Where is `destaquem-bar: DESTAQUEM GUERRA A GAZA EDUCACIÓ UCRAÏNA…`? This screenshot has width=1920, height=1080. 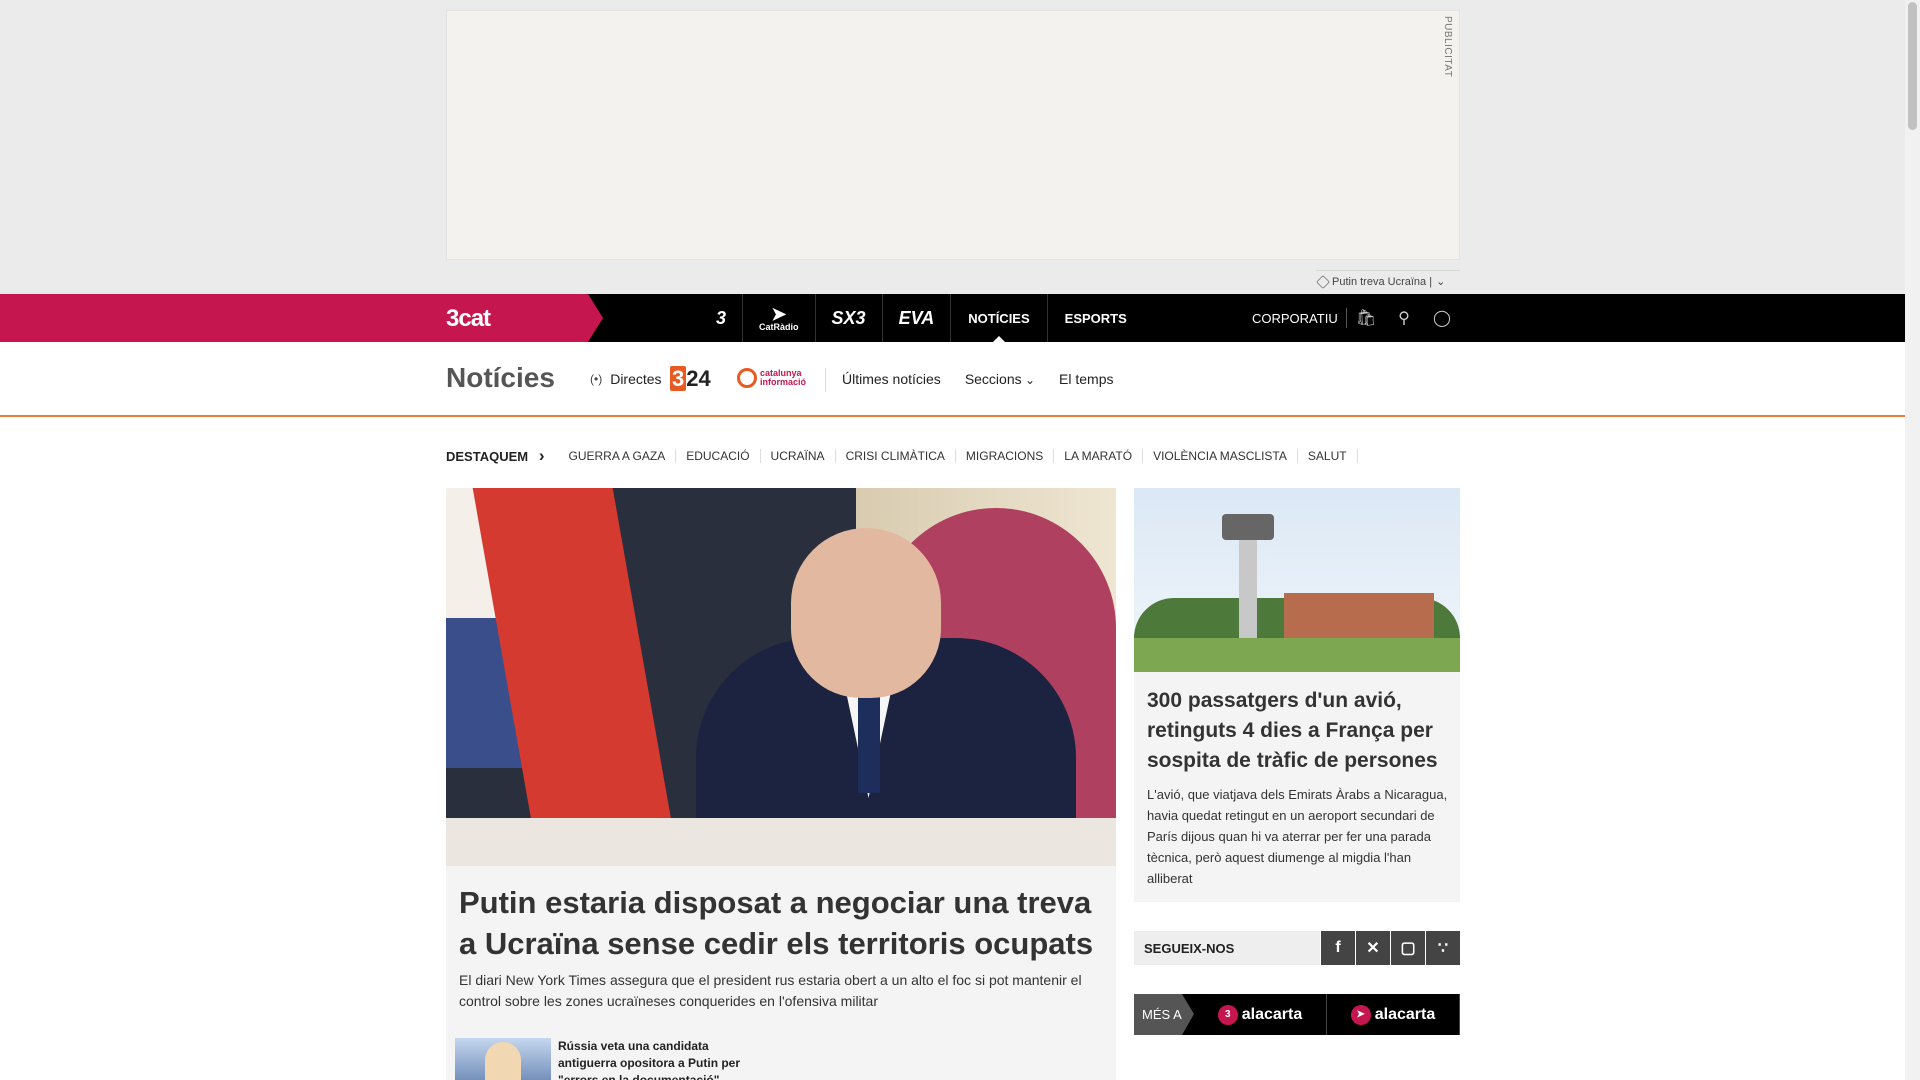
destaquem-bar: DESTAQUEM GUERRA A GAZA EDUCACIÓ UCRAÏNA… is located at coordinates (902, 456).